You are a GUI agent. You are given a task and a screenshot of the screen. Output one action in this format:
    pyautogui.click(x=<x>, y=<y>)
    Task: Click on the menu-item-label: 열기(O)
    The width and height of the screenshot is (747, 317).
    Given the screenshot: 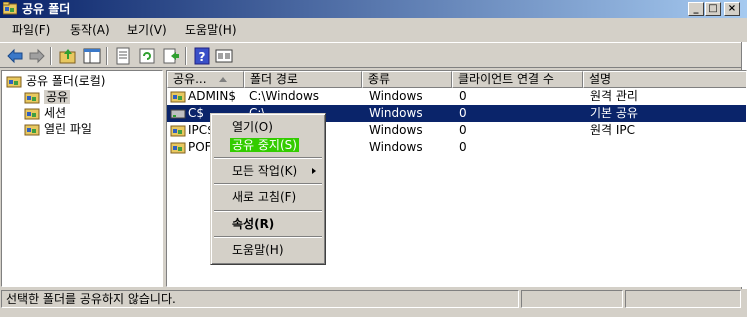 What is the action you would take?
    pyautogui.click(x=252, y=127)
    